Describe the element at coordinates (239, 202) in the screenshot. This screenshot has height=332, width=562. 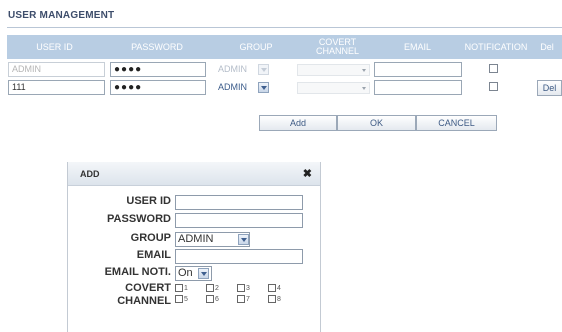
I see `user-id-input` at that location.